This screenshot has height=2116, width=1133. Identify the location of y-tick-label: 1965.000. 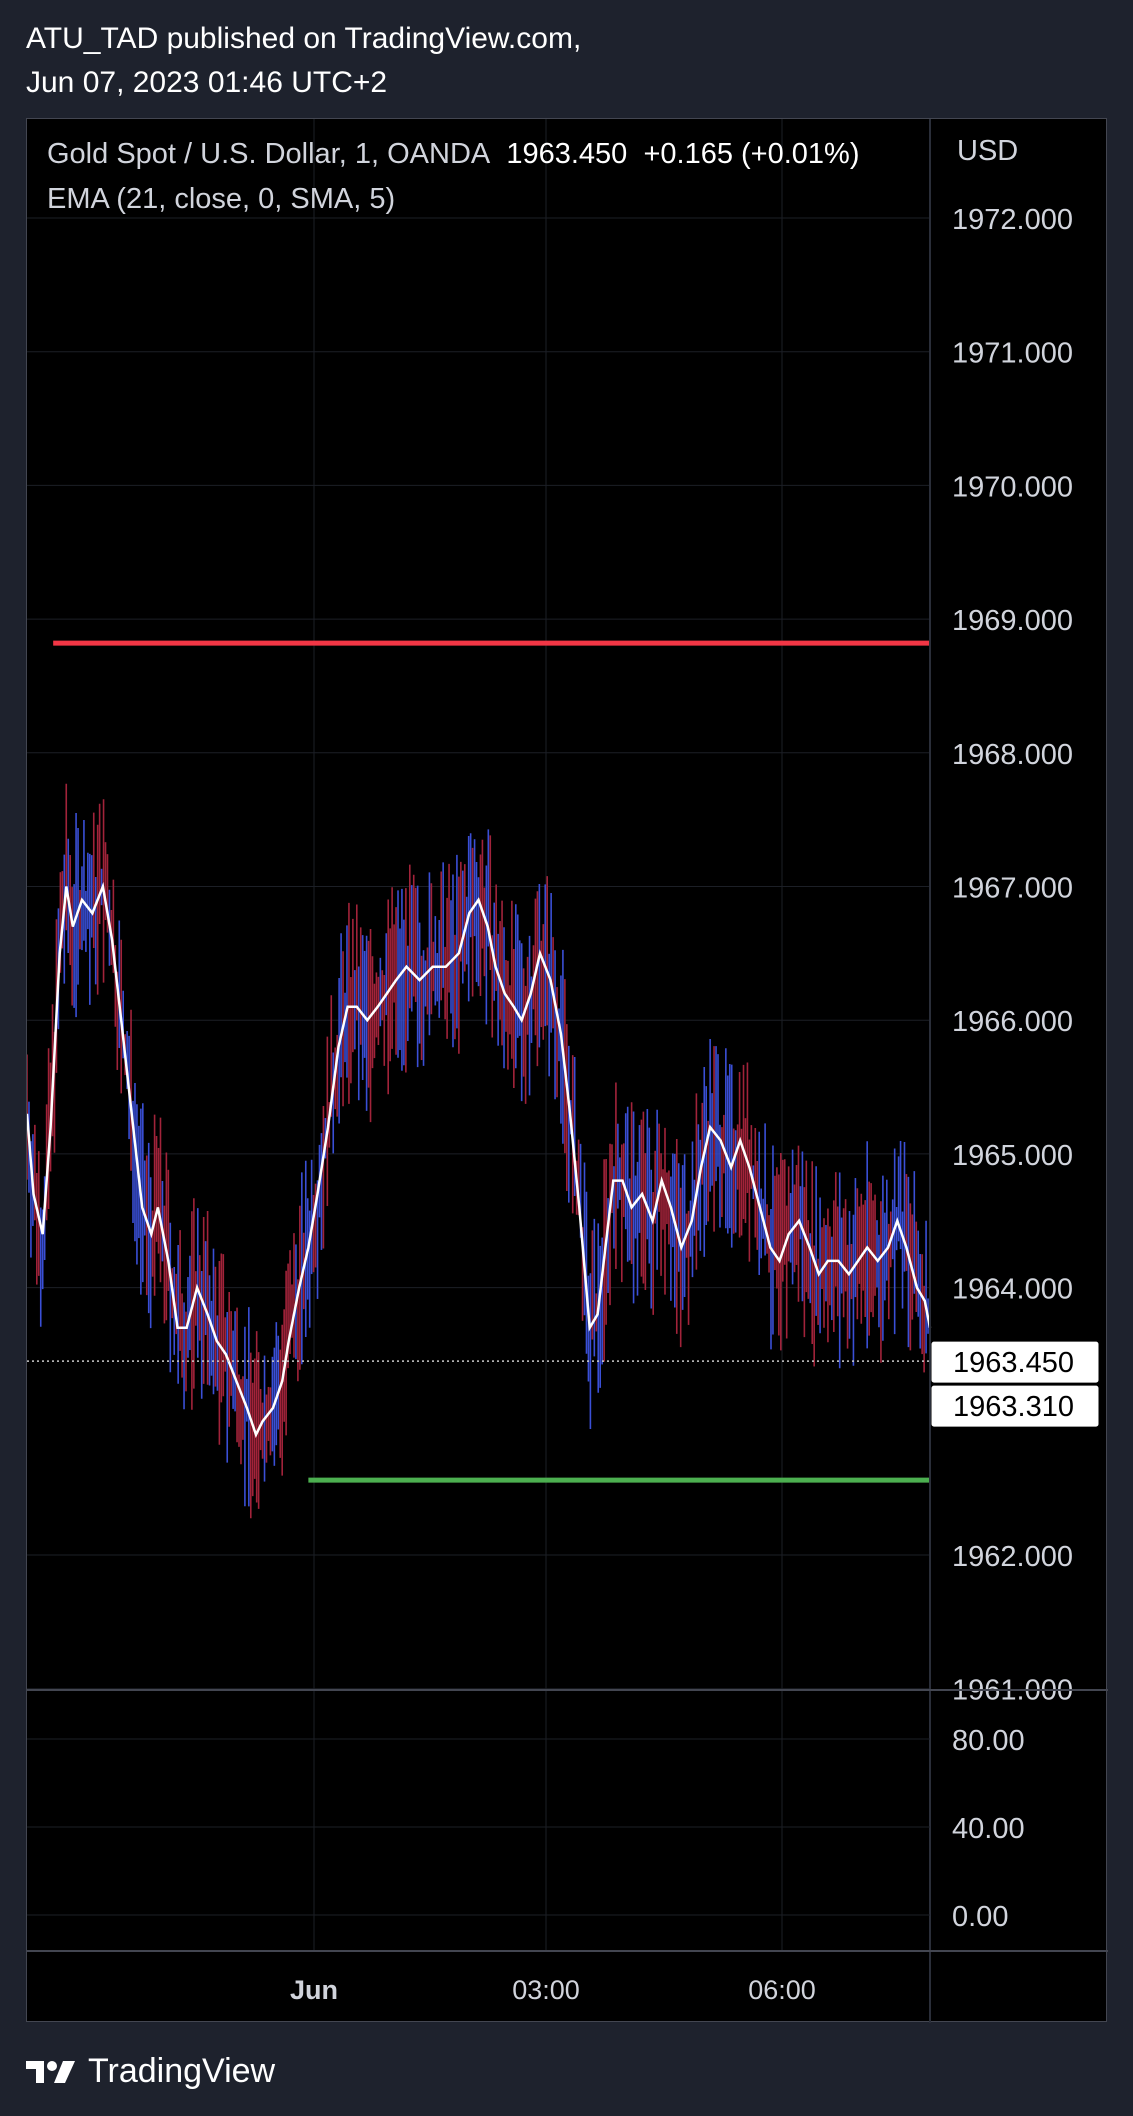
(1012, 1156).